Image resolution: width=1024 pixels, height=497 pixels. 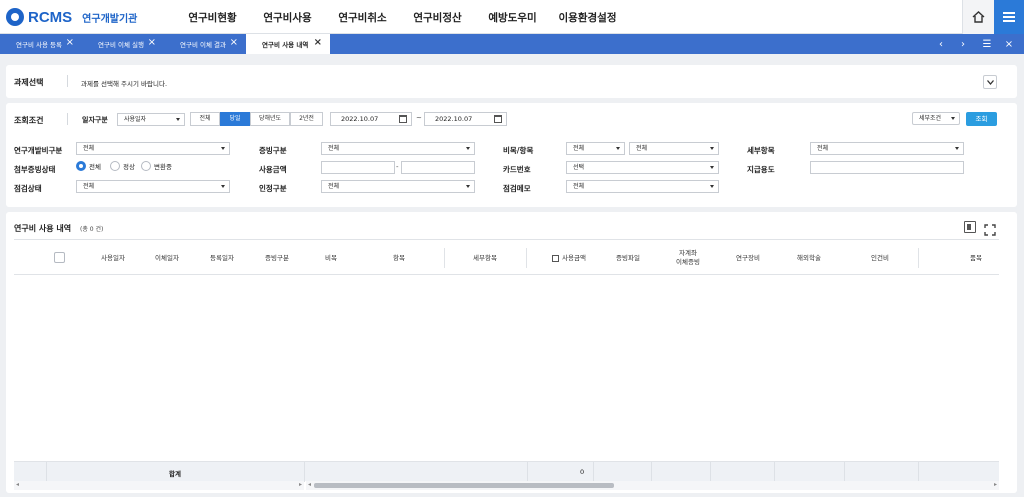 I want to click on date-to-input: 2022.10.07, so click(x=465, y=119).